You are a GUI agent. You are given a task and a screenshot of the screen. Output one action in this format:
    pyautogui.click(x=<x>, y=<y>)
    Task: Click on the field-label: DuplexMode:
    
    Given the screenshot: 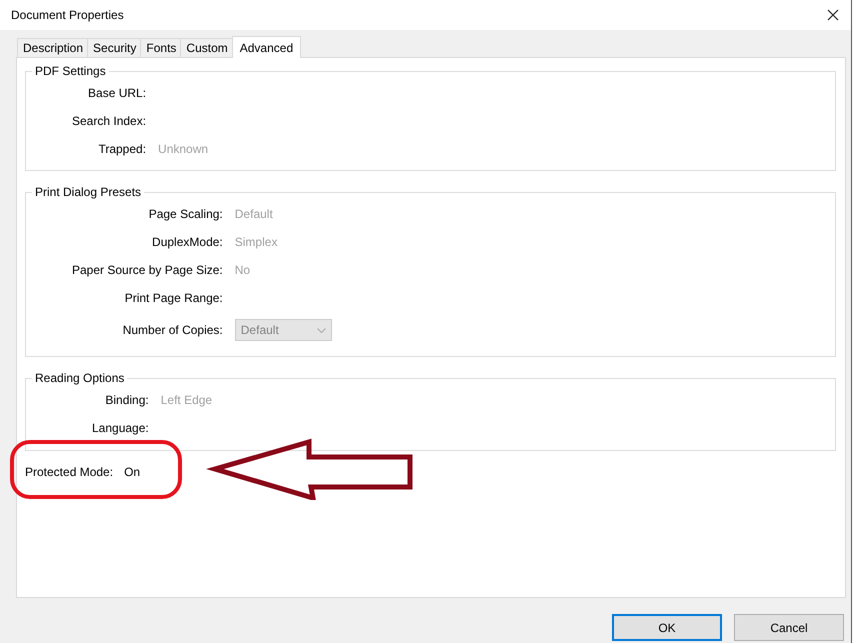 What is the action you would take?
    pyautogui.click(x=187, y=242)
    